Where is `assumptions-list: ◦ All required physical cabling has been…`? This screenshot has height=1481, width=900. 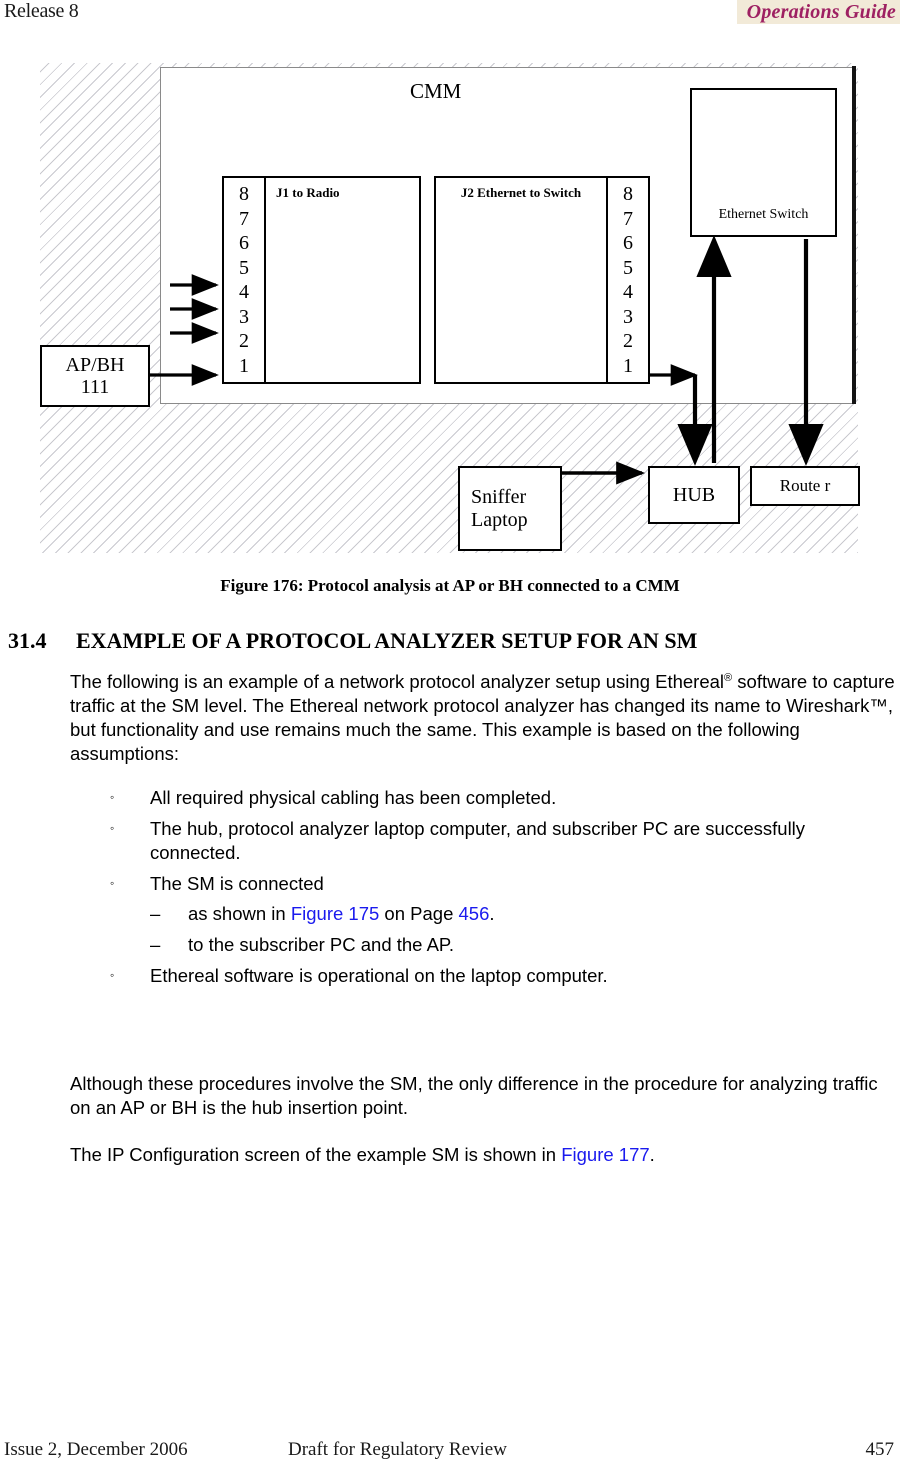
assumptions-list: ◦ All required physical cabling has been… is located at coordinates (505, 890).